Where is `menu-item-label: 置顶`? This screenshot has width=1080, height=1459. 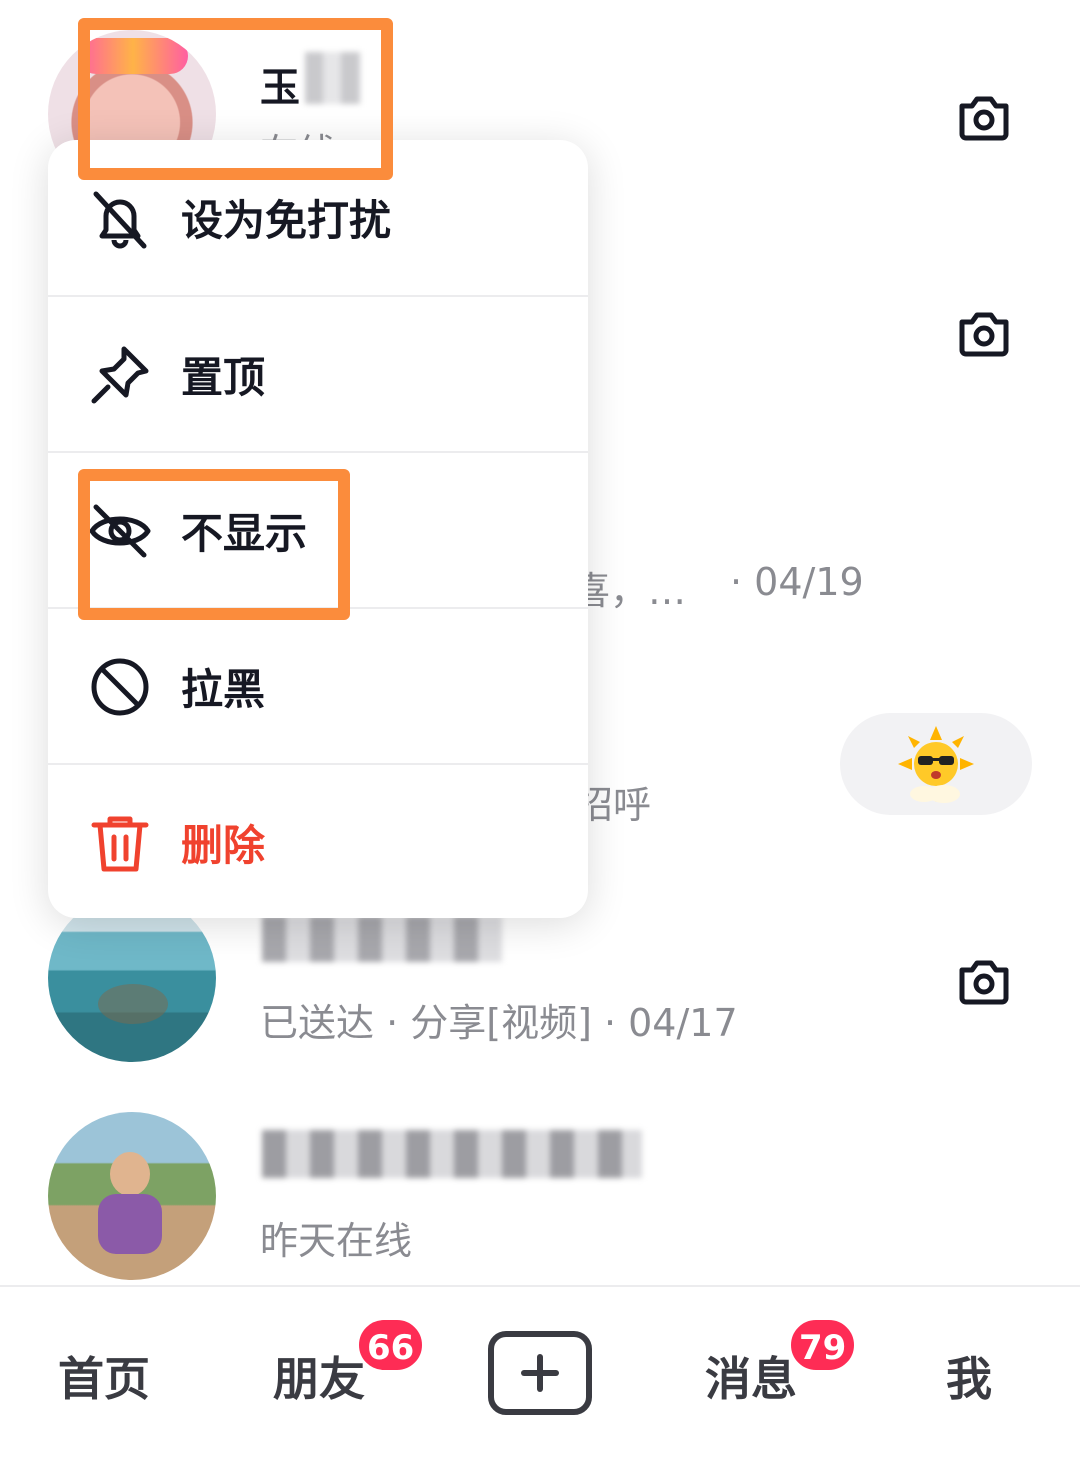 menu-item-label: 置顶 is located at coordinates (223, 377).